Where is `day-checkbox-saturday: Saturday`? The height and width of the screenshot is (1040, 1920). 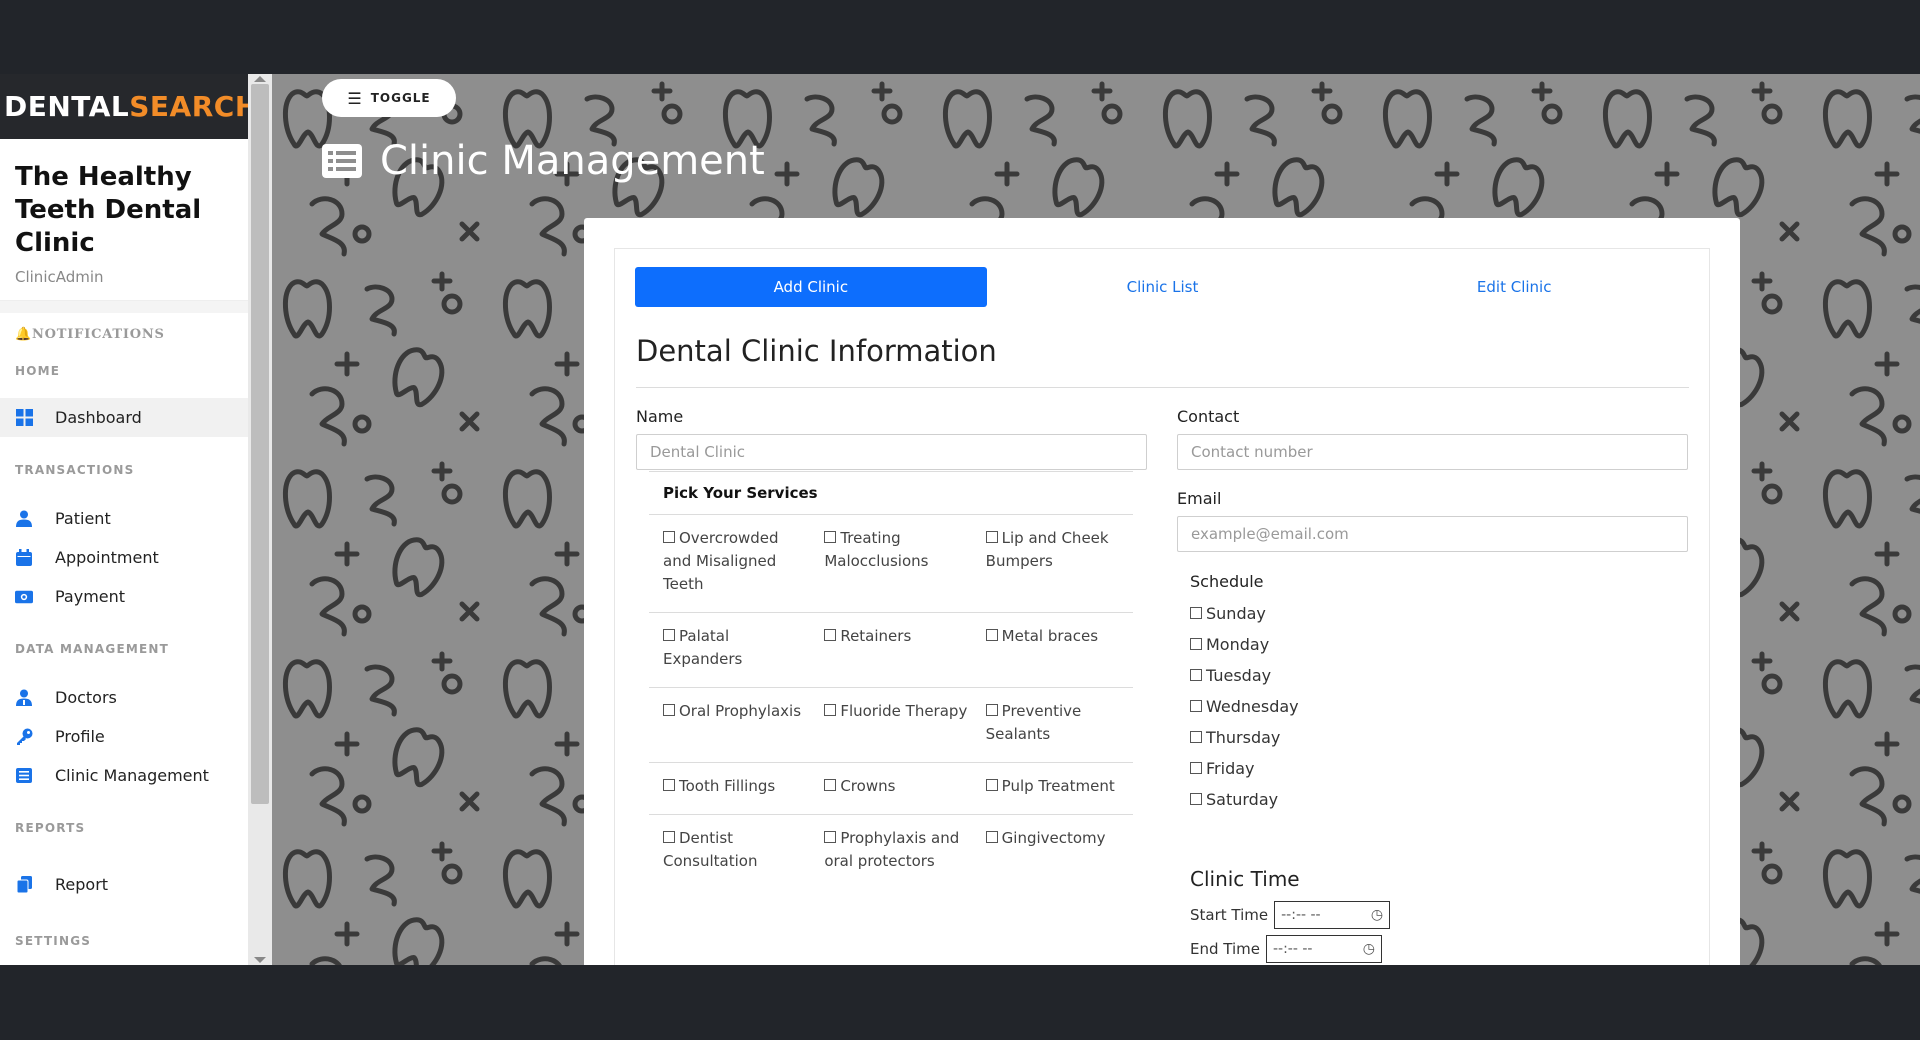
day-checkbox-saturday: Saturday is located at coordinates (1234, 799).